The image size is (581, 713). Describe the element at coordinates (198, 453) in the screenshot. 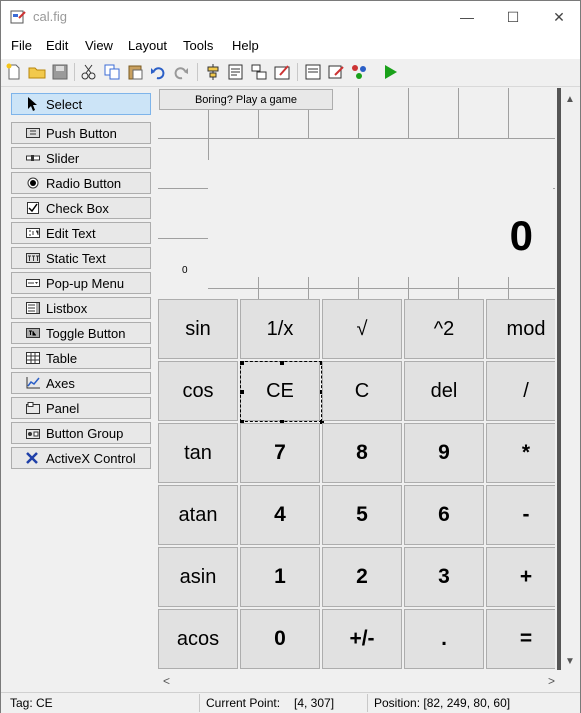

I see `key-tan: tan` at that location.